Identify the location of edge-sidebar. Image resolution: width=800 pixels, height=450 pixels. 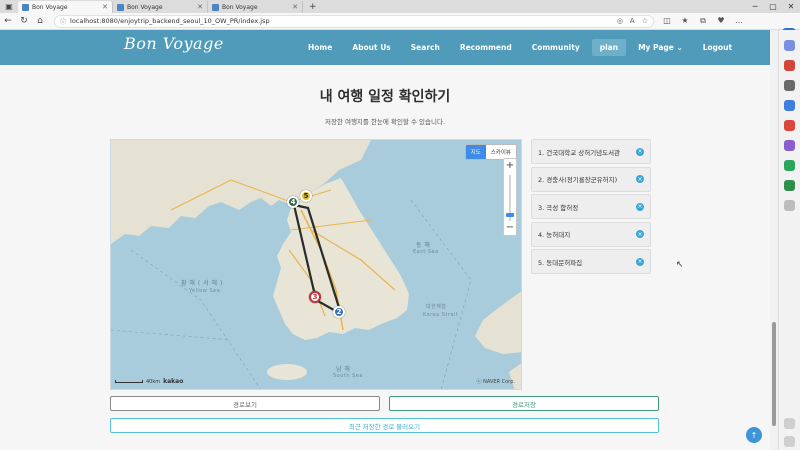
(789, 240).